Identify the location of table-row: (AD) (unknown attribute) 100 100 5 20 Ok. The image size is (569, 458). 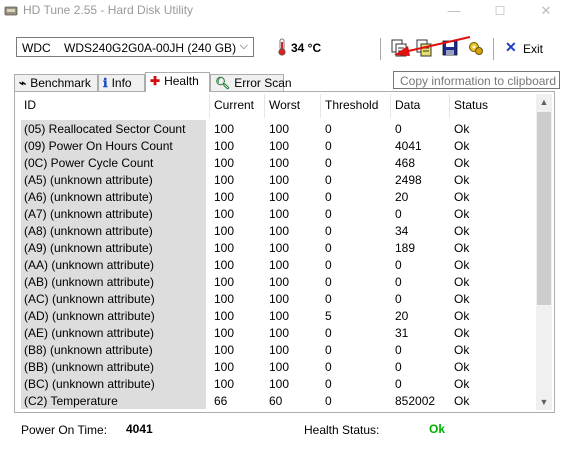
(277, 315).